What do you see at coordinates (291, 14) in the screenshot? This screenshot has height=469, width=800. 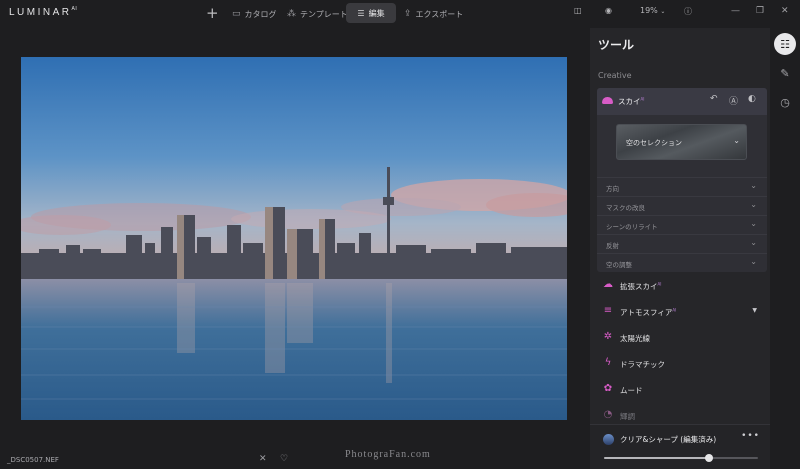 I see `magic-wand-icon: ⁂` at bounding box center [291, 14].